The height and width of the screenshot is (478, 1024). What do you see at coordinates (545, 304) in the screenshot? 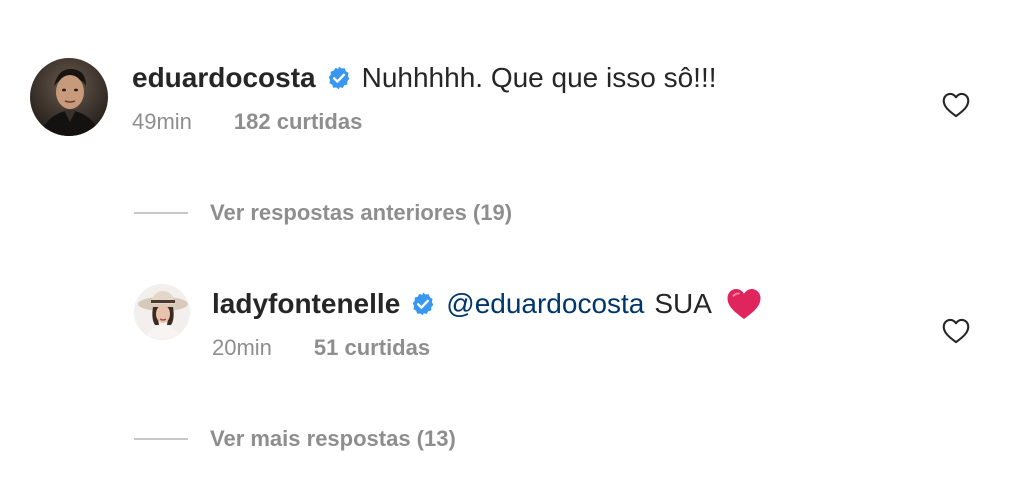
I see `reply-mention-link: @eduardocosta` at bounding box center [545, 304].